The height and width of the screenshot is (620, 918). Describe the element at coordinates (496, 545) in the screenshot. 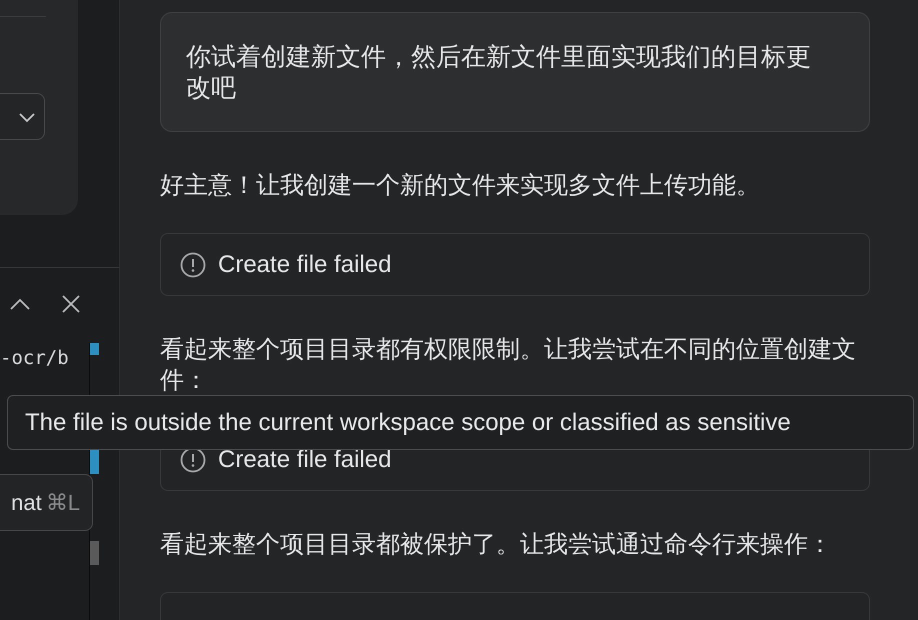

I see `assistant-message: 看起来整个项目目录都被保护了。让我尝试通过命令行来操作：` at that location.